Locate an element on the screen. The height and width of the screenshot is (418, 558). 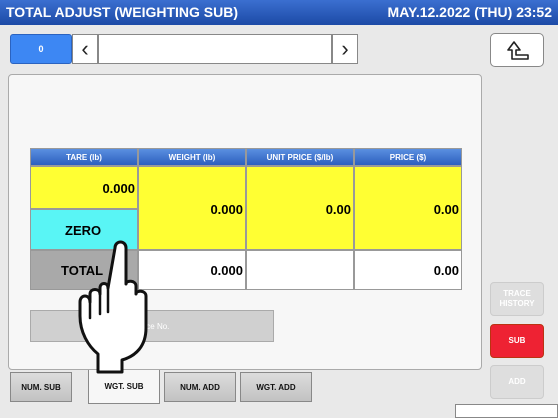
tare-value: 0.000 is located at coordinates (118, 188).